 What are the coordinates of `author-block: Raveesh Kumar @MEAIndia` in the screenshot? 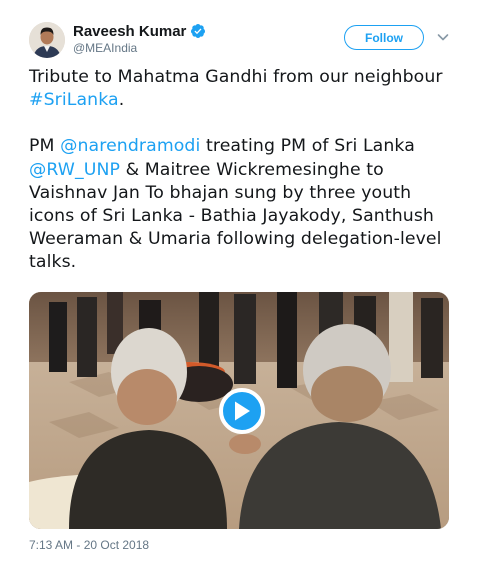 It's located at (139, 38).